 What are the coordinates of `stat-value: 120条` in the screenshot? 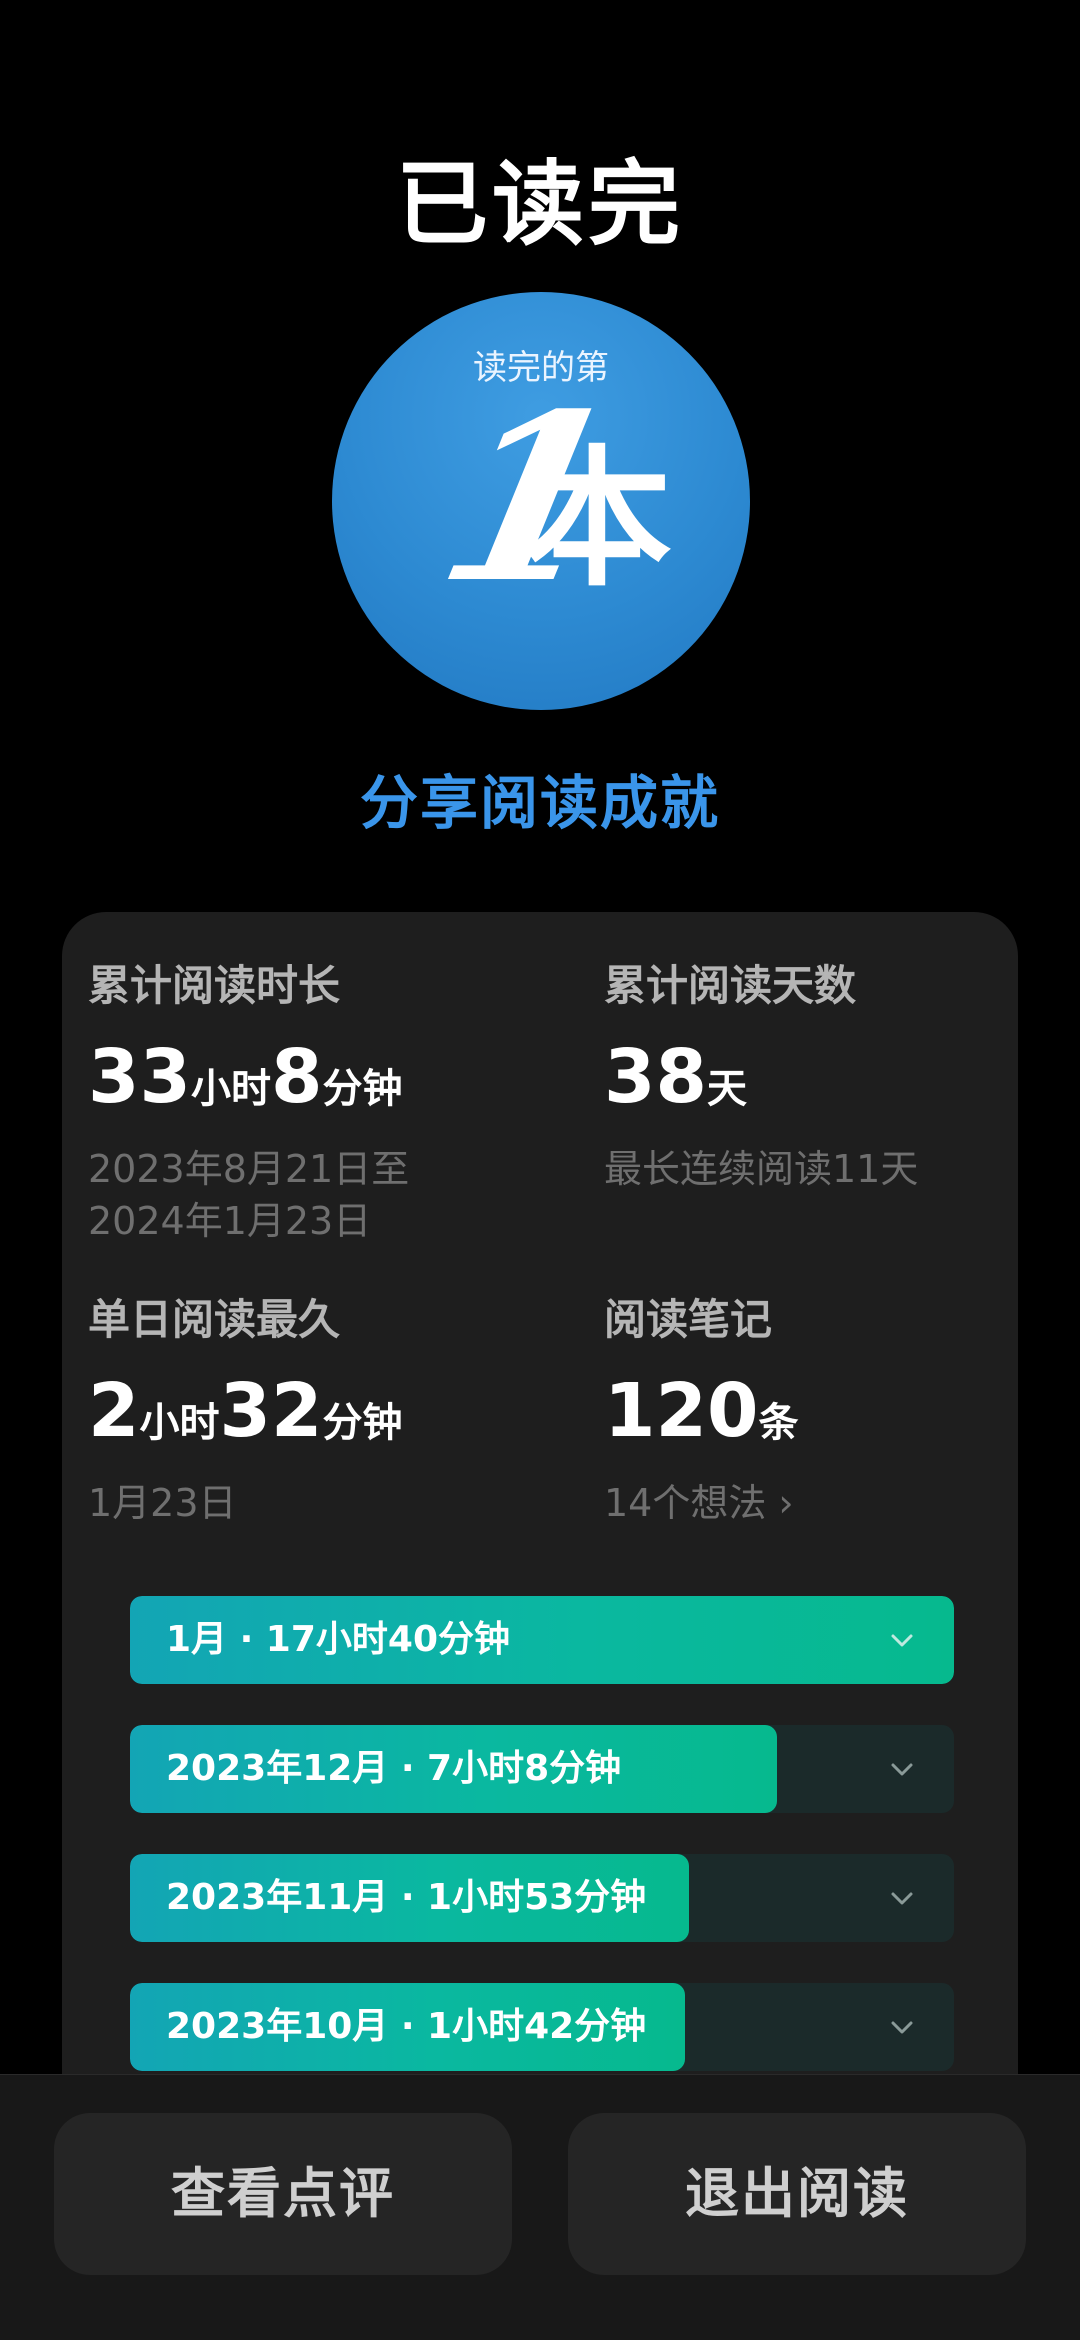 It's located at (814, 1417).